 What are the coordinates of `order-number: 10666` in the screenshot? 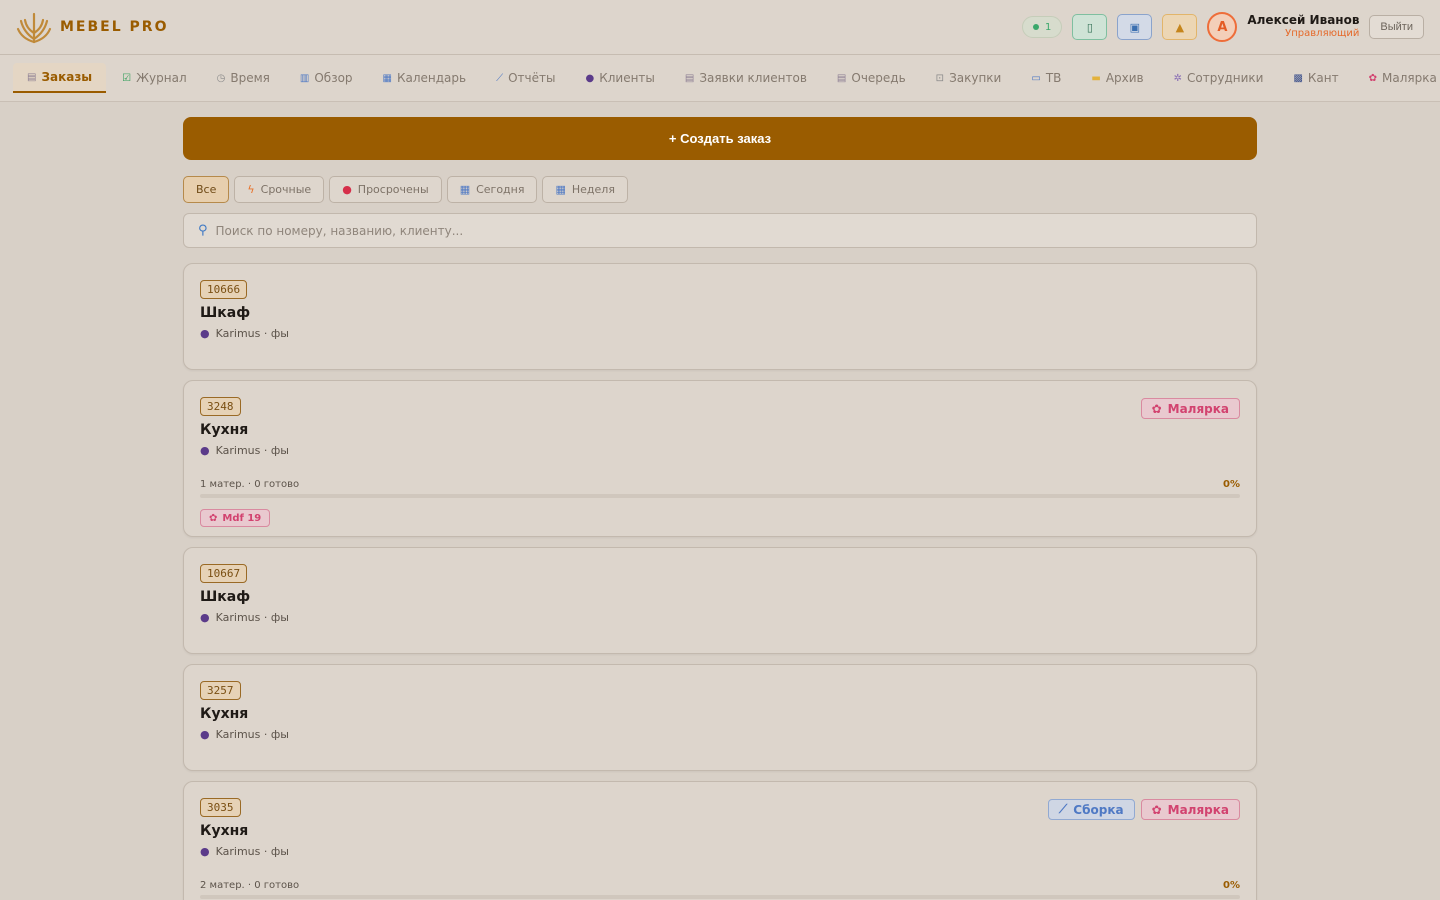 It's located at (224, 289).